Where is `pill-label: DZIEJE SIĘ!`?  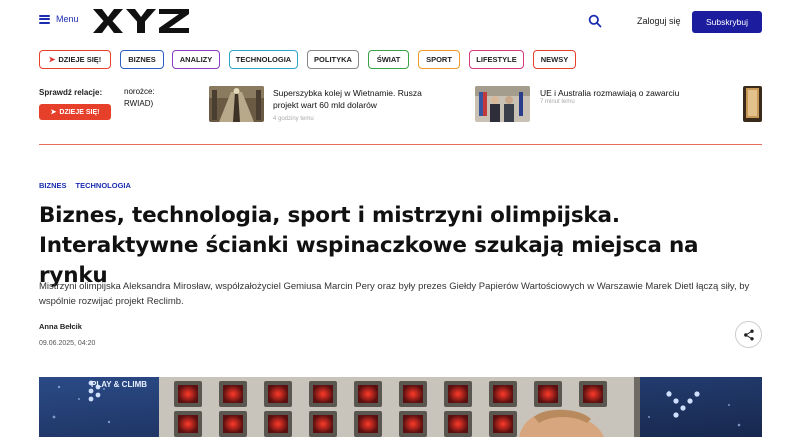 pill-label: DZIEJE SIĘ! is located at coordinates (80, 59).